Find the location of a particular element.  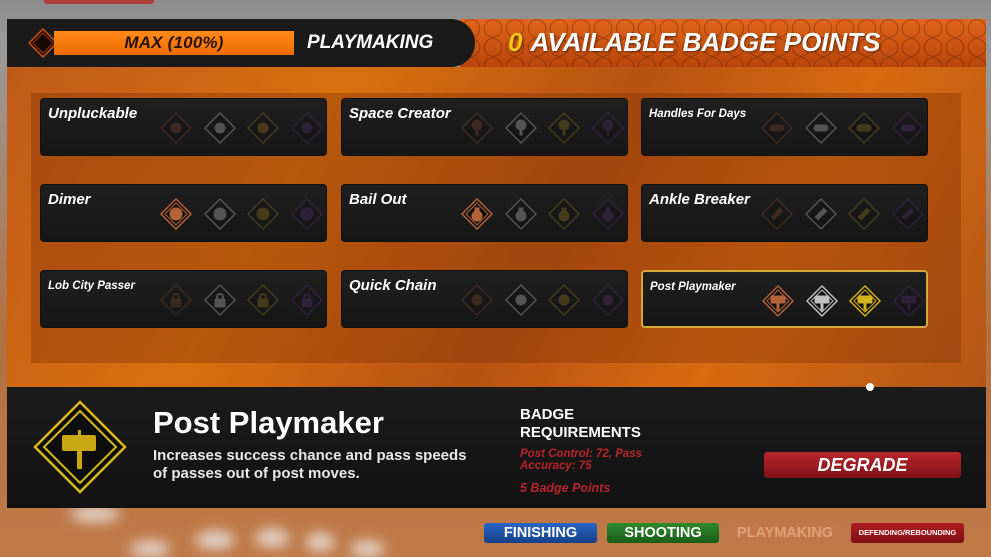

cursor-indicator is located at coordinates (870, 387).